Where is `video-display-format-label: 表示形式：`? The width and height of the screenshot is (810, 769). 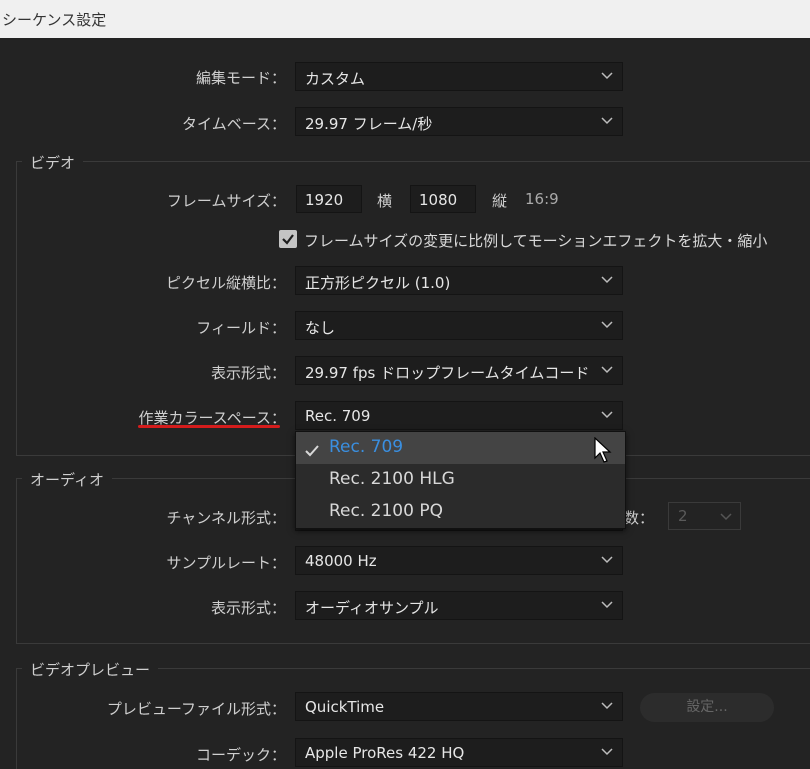
video-display-format-label: 表示形式： is located at coordinates (248, 373).